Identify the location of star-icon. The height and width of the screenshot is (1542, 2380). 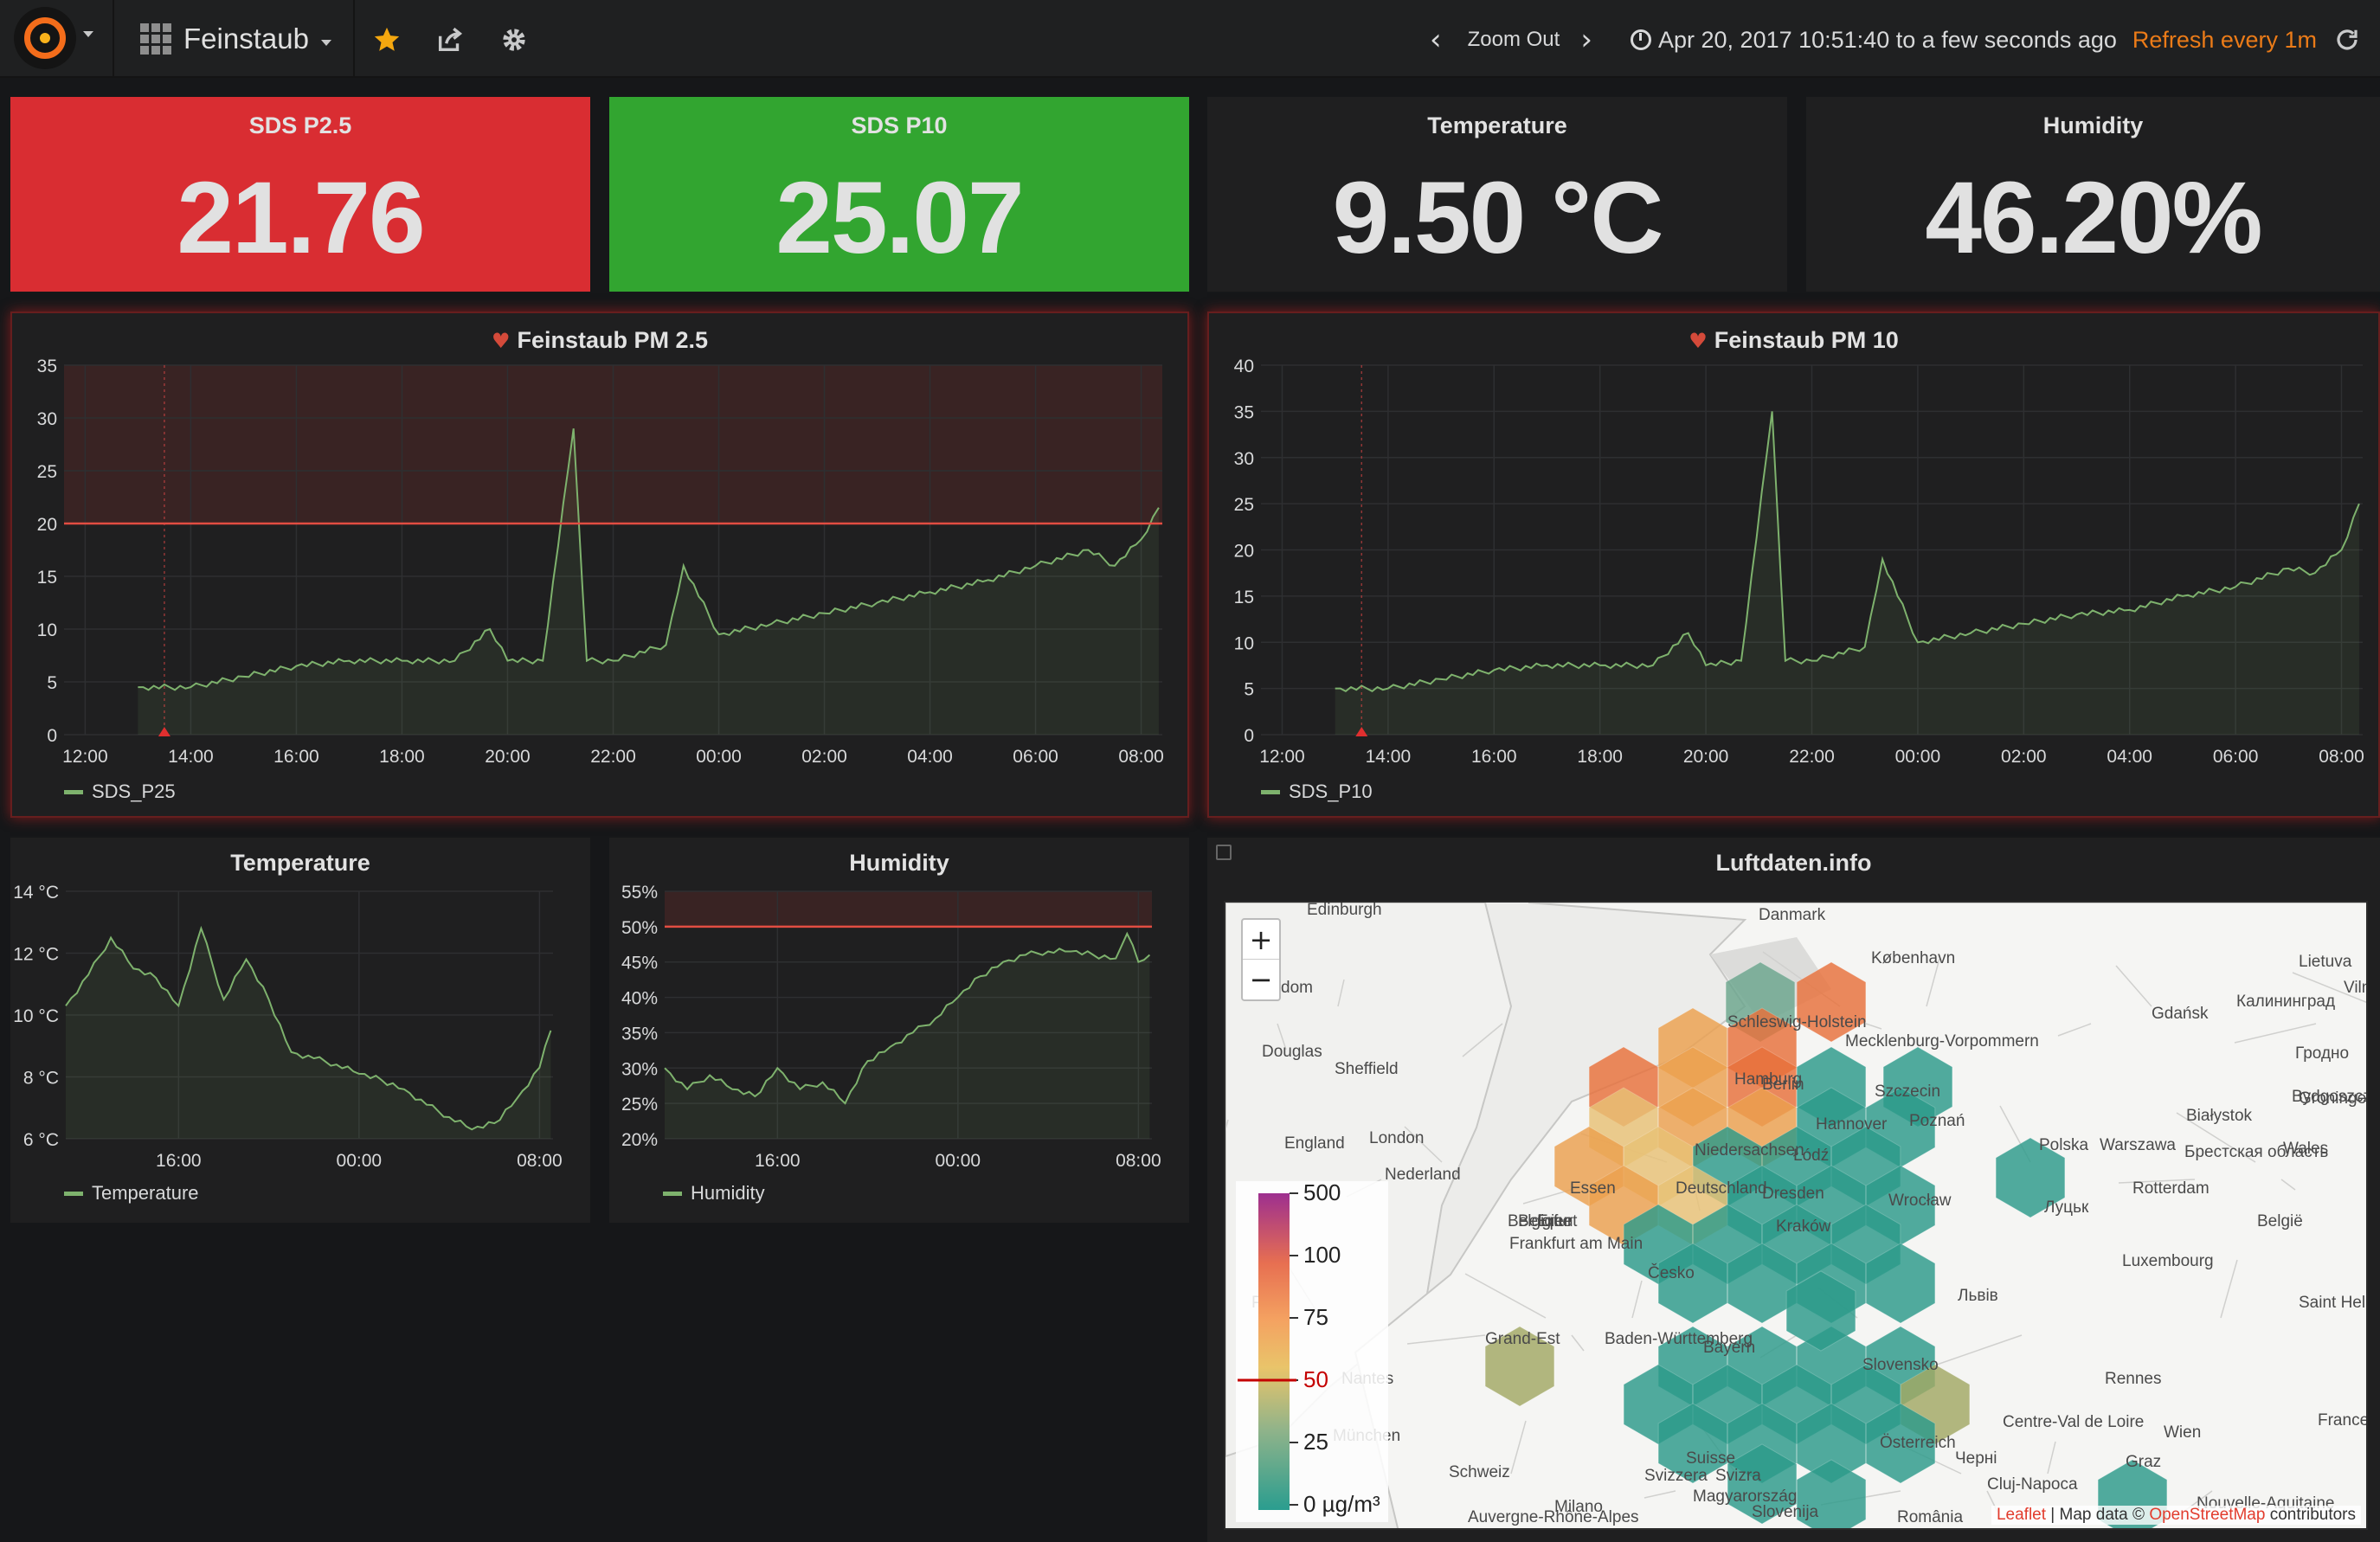
(387, 40).